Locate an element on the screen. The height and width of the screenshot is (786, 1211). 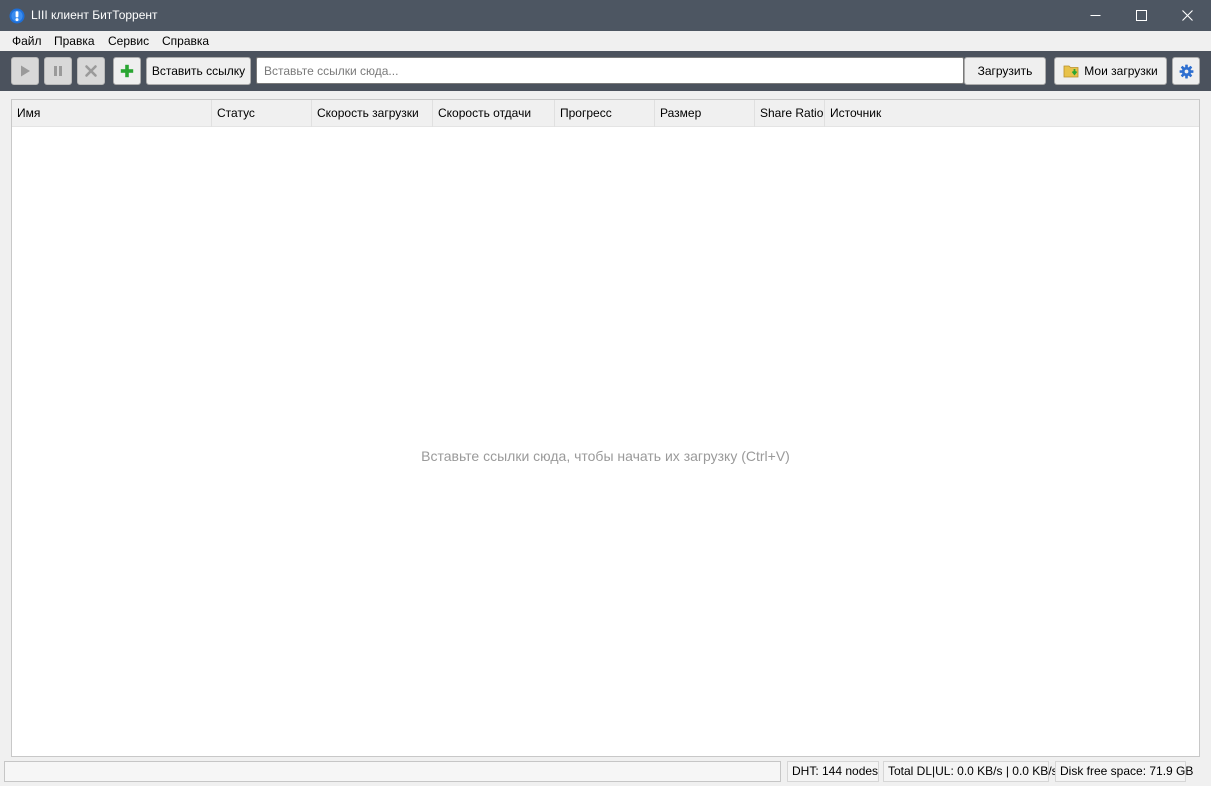
menu-service: Сервис is located at coordinates (128, 41).